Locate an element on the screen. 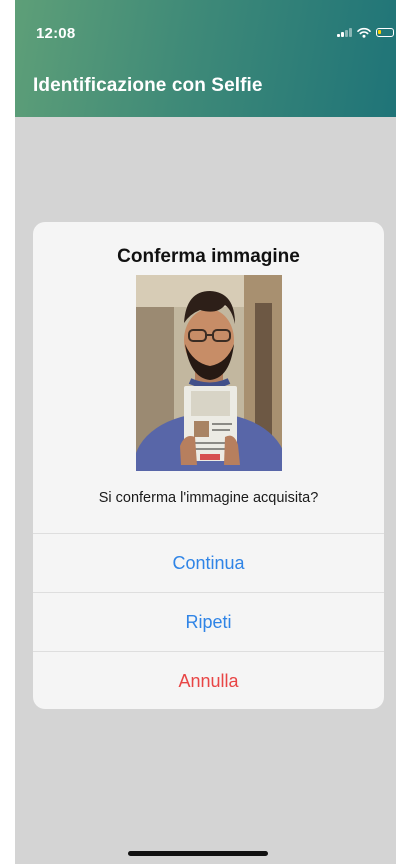 The width and height of the screenshot is (396, 864). status-icons is located at coordinates (365, 32).